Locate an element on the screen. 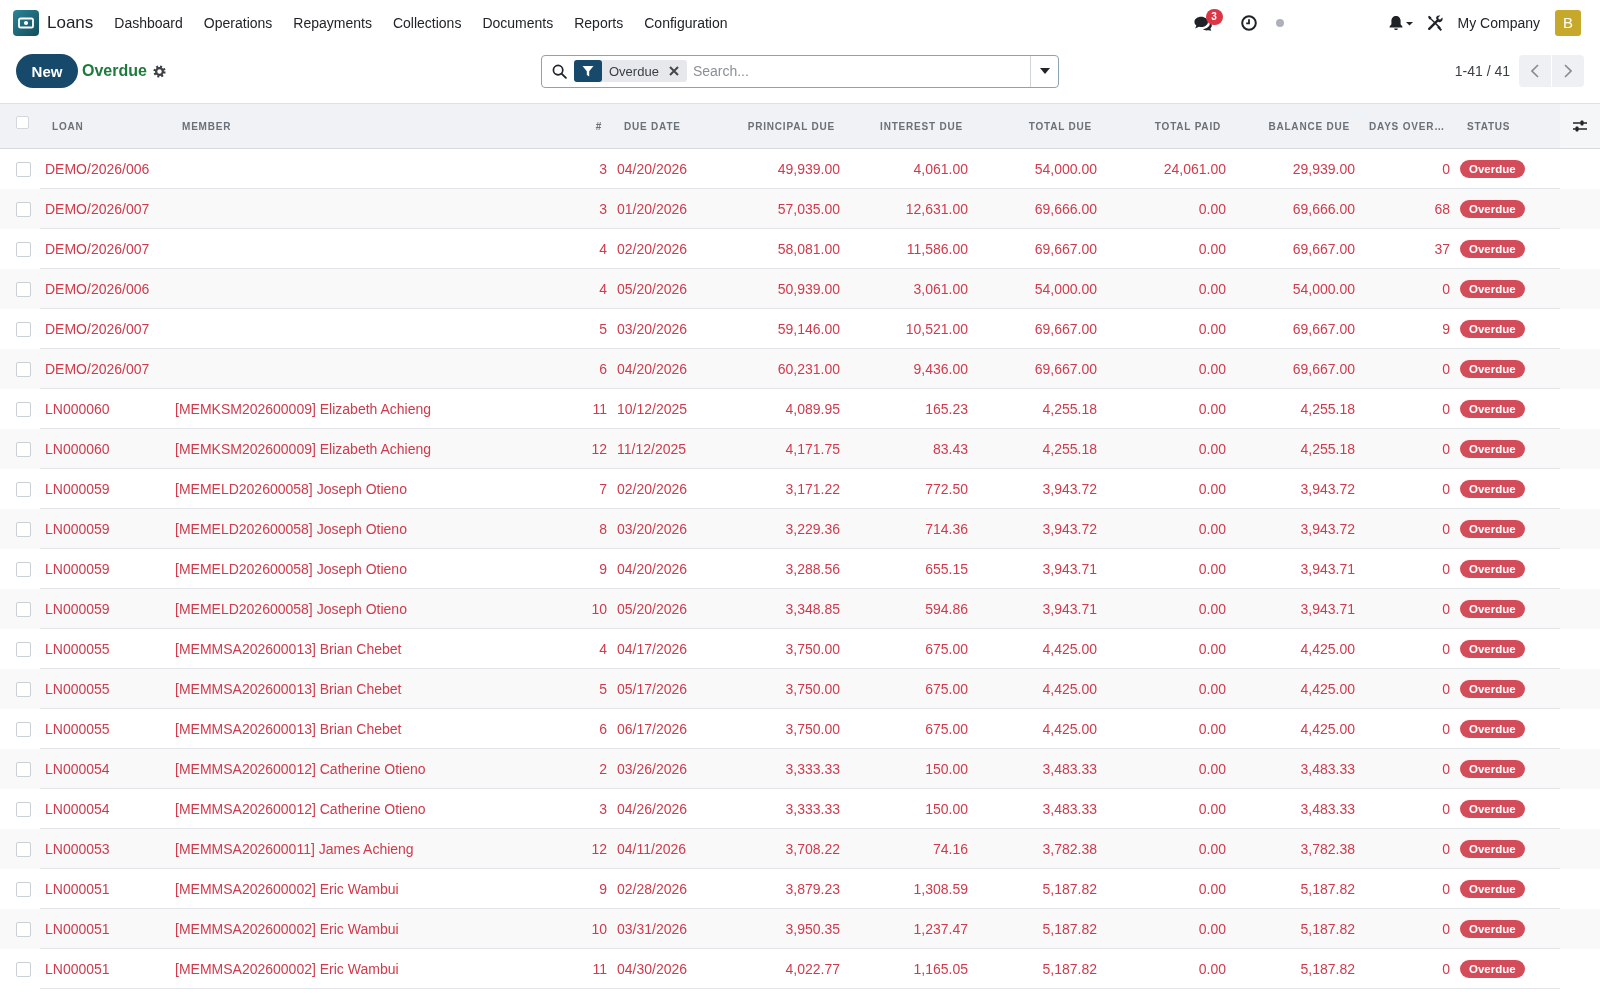 The image size is (1600, 1000). table-cell: 54,000.00 is located at coordinates (1037, 289).